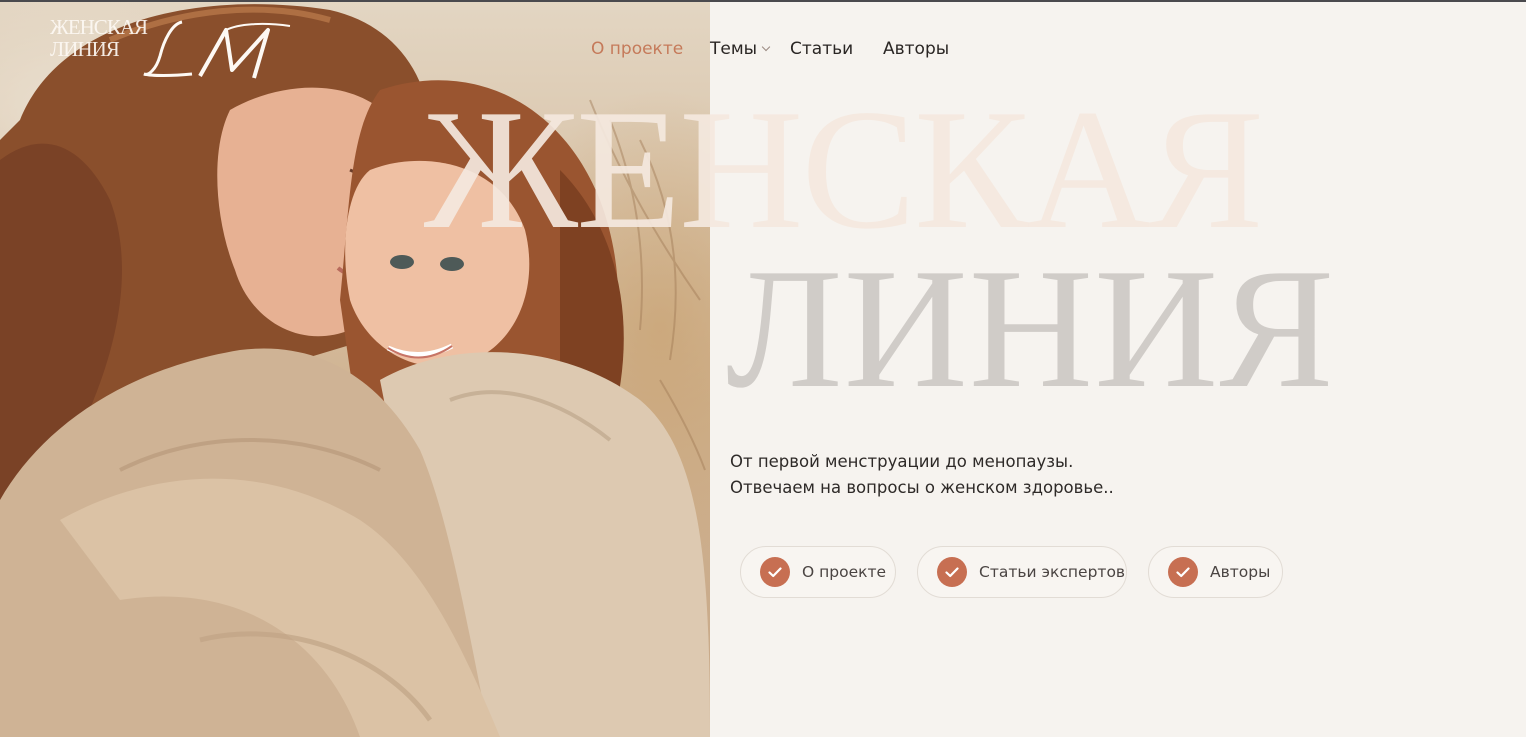  Describe the element at coordinates (1052, 572) in the screenshot. I see `pill-label: Статьи экспертов` at that location.